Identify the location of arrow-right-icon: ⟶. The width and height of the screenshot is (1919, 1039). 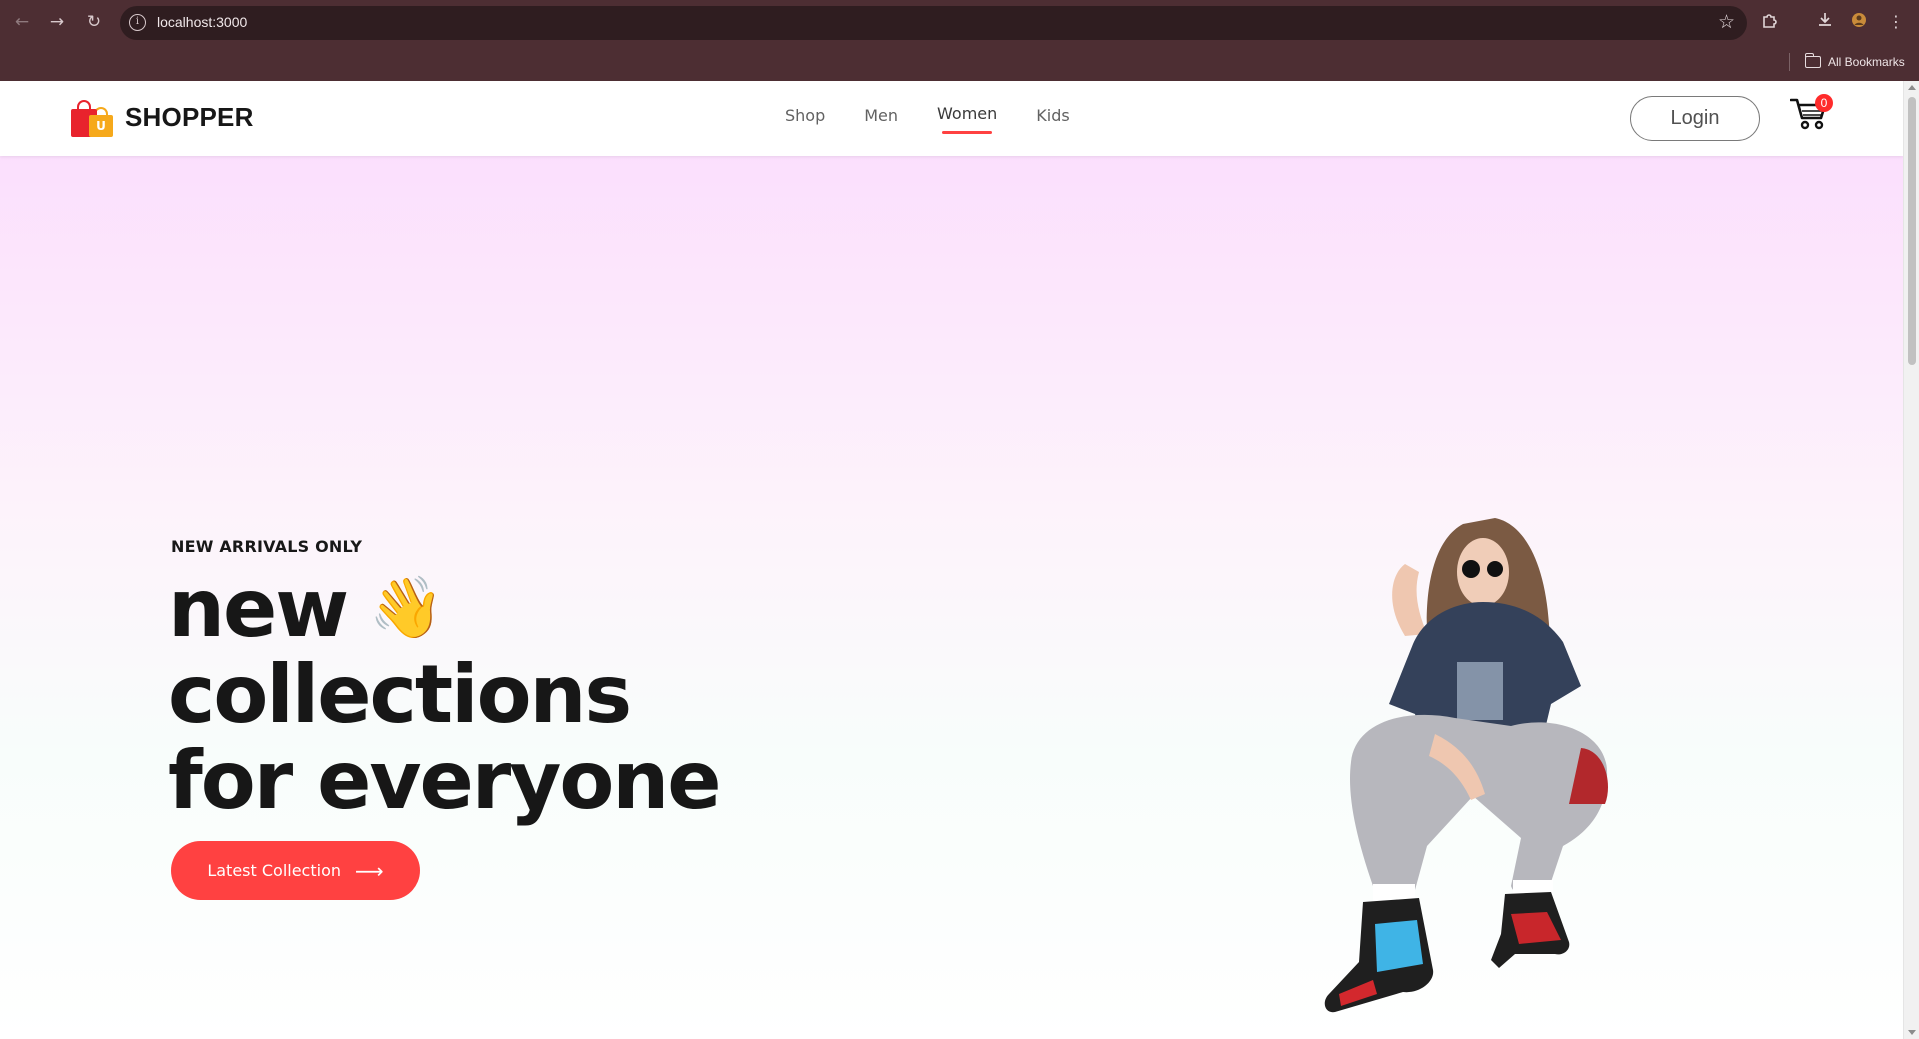
(369, 870).